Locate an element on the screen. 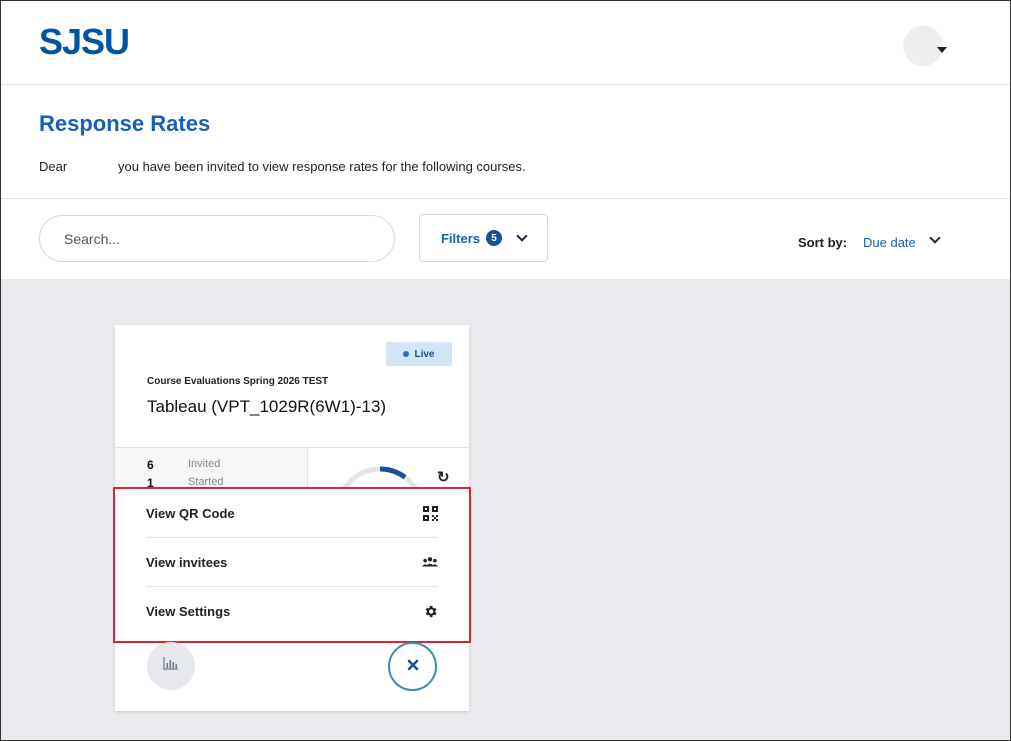 The image size is (1011, 741). close-icon is located at coordinates (413, 667).